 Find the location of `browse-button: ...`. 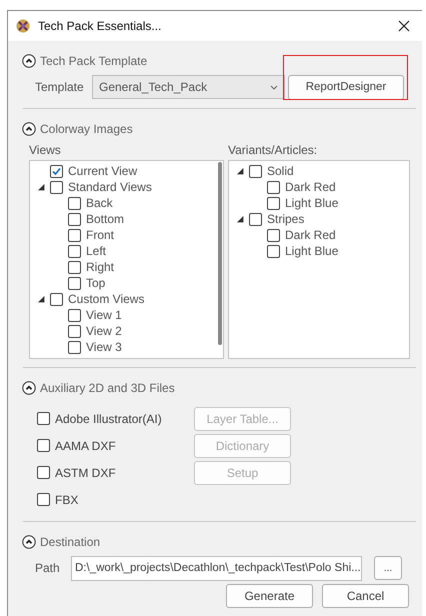

browse-button: ... is located at coordinates (388, 568).